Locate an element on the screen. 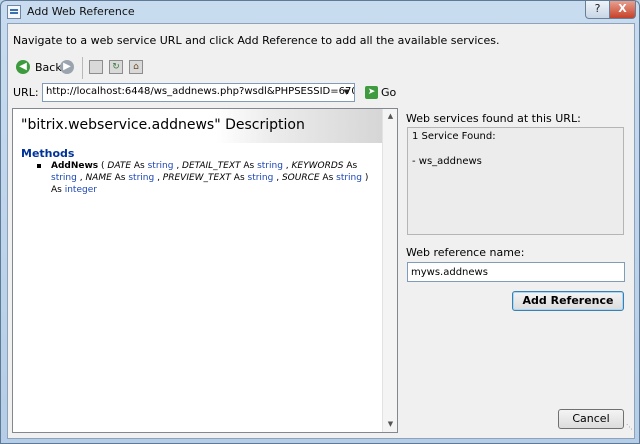 Image resolution: width=640 pixels, height=444 pixels. stop-icon is located at coordinates (96, 67).